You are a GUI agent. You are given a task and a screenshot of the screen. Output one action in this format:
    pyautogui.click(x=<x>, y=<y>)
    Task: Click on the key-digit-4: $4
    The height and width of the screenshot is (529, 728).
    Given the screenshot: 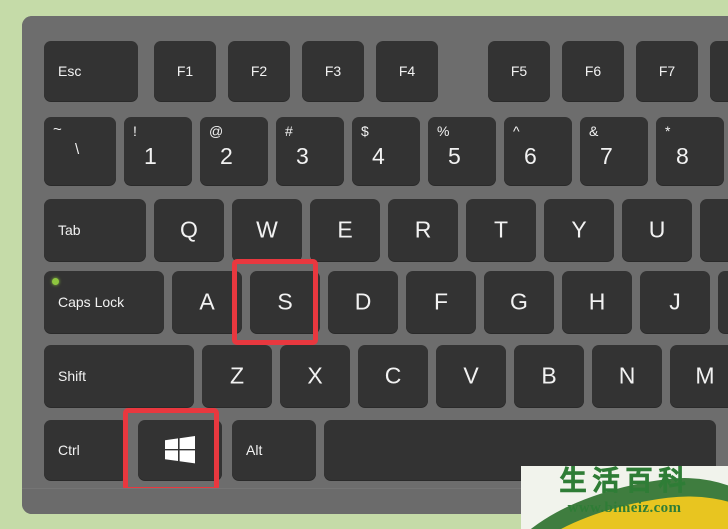 What is the action you would take?
    pyautogui.click(x=386, y=151)
    